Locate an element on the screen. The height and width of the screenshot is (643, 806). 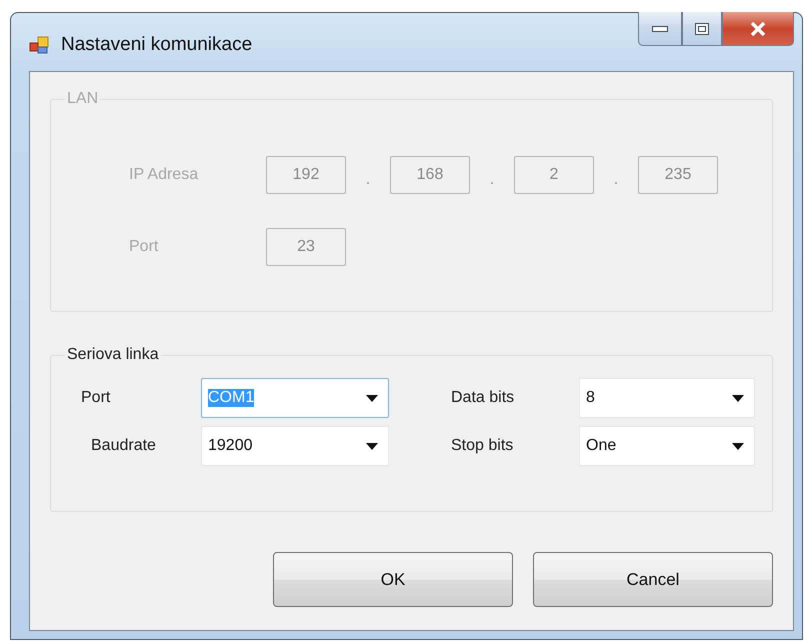
dropdown-field: COM1 is located at coordinates (295, 398).